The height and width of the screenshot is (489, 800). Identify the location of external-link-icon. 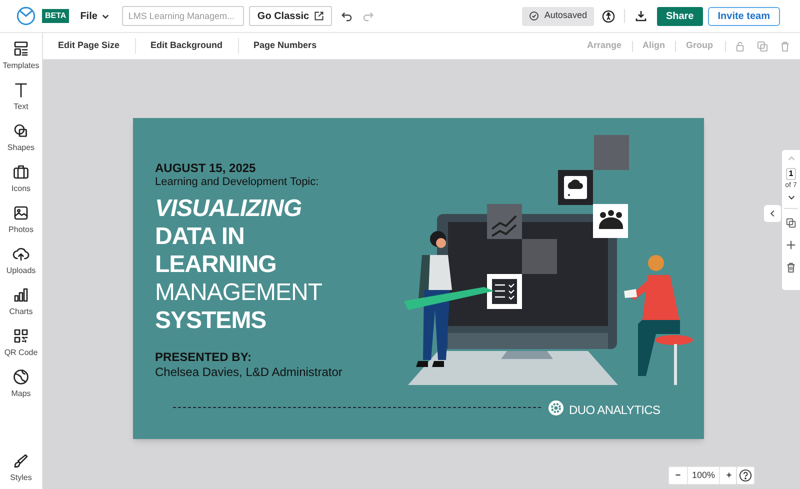
(319, 16).